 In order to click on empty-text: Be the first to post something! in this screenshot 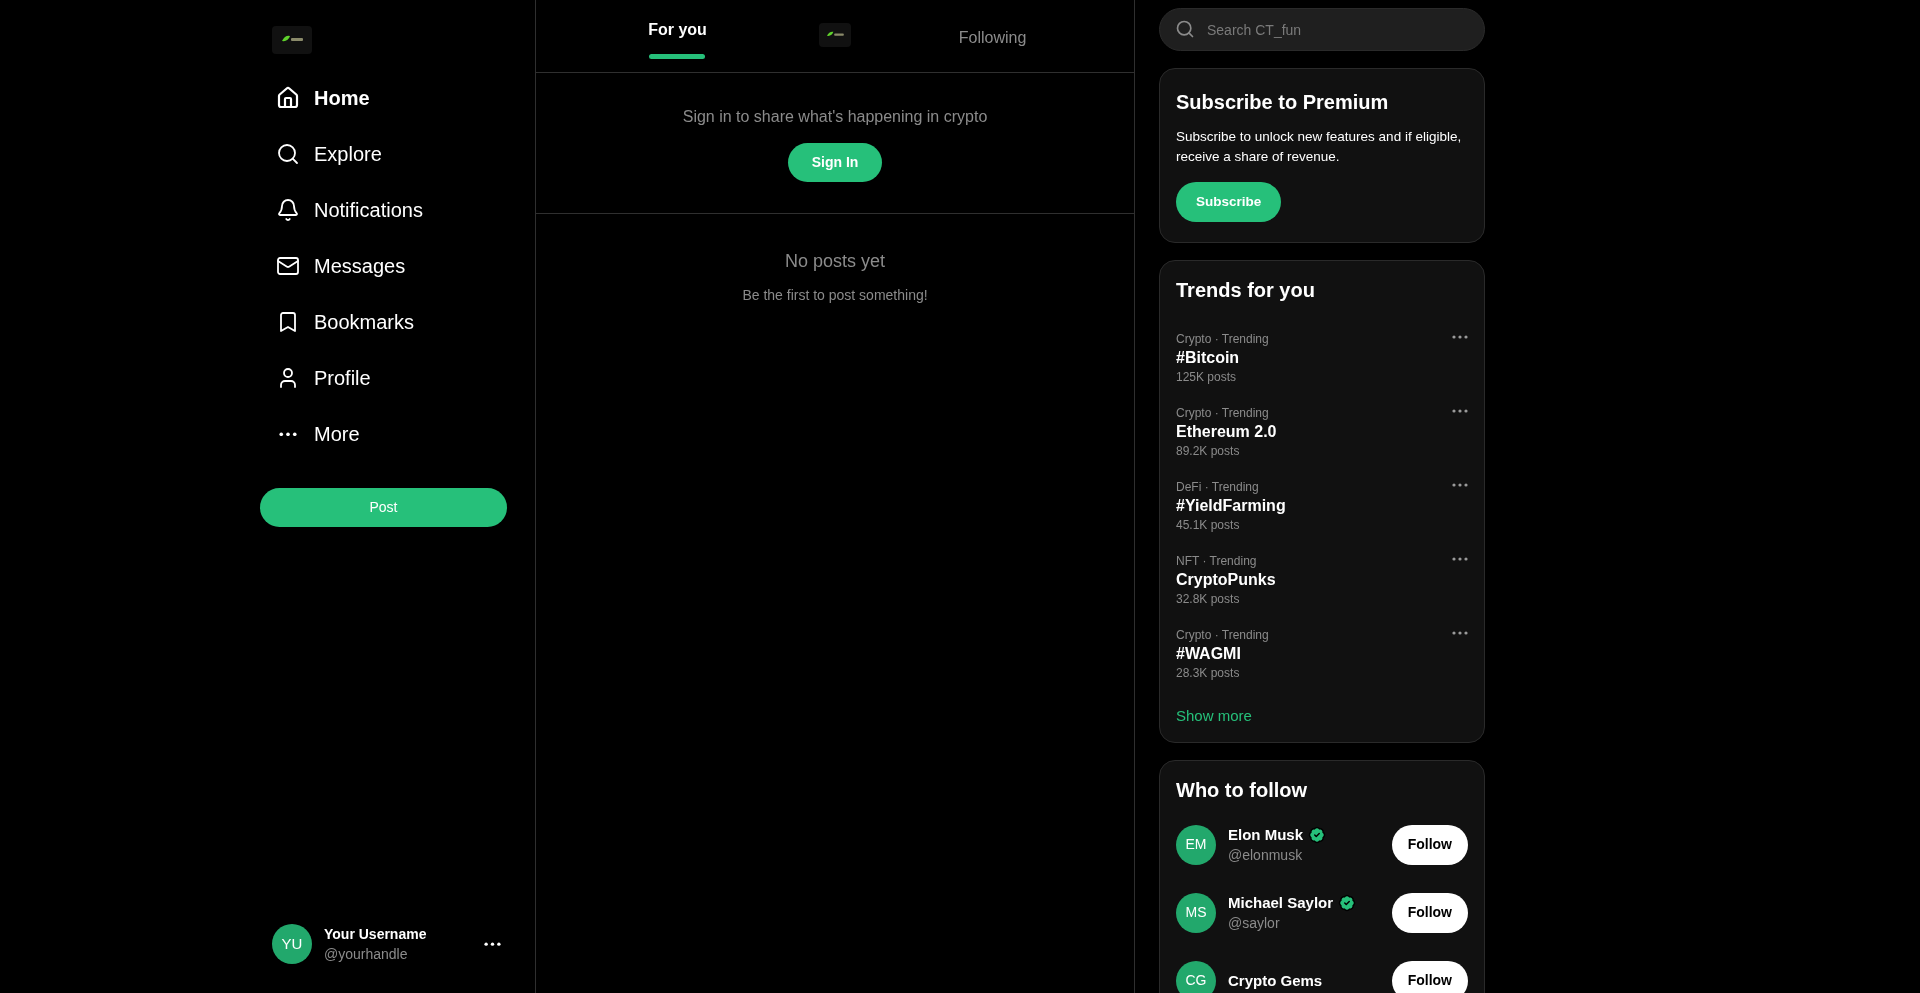, I will do `click(835, 295)`.